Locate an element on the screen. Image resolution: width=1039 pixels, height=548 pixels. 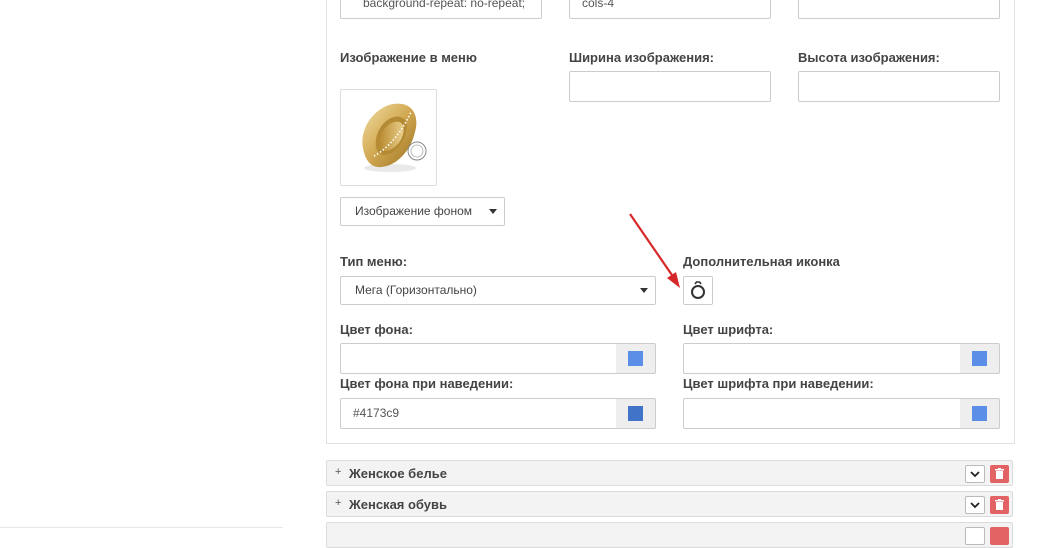
ring-icon is located at coordinates (698, 290).